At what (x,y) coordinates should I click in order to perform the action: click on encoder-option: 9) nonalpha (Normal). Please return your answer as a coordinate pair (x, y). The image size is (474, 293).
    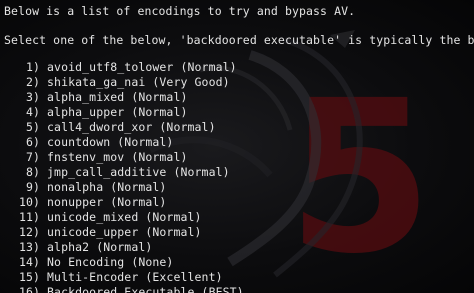
    Looking at the image, I should click on (96, 187).